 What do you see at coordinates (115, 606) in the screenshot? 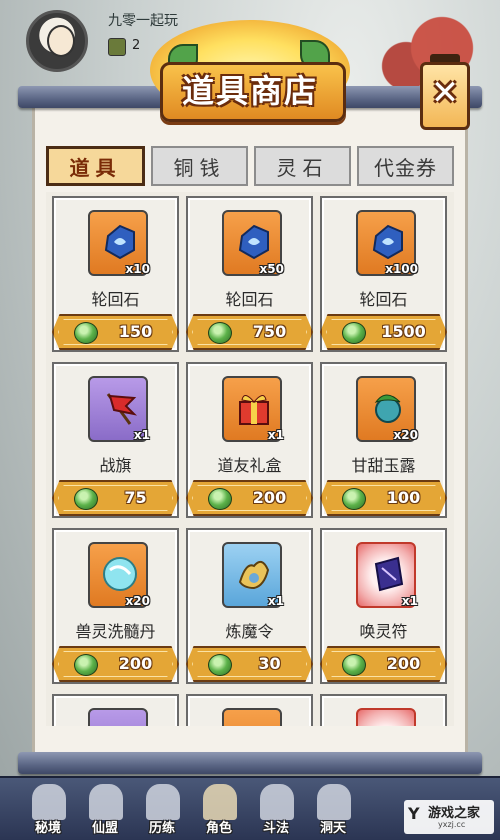
I see `shop-item-card: x20 兽灵洗髓丹 200` at bounding box center [115, 606].